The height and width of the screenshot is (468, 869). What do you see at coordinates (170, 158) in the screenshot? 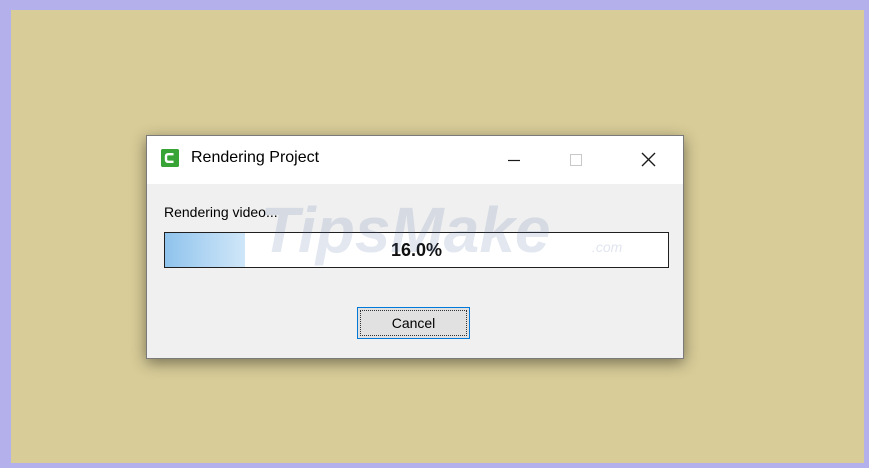
I see `camtasia-app-icon` at bounding box center [170, 158].